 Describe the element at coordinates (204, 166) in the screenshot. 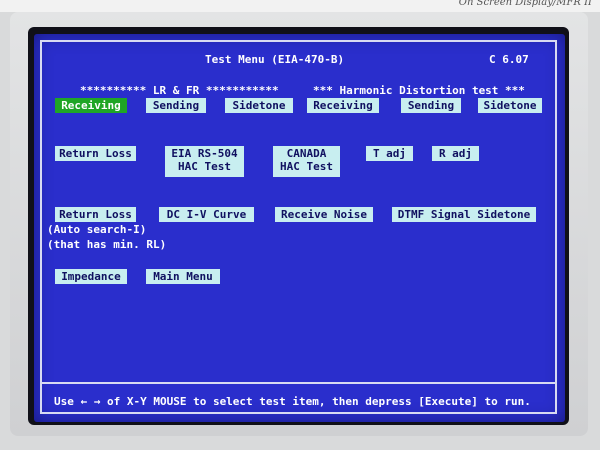

I see `eia-hac-test-label: HAC Test` at that location.